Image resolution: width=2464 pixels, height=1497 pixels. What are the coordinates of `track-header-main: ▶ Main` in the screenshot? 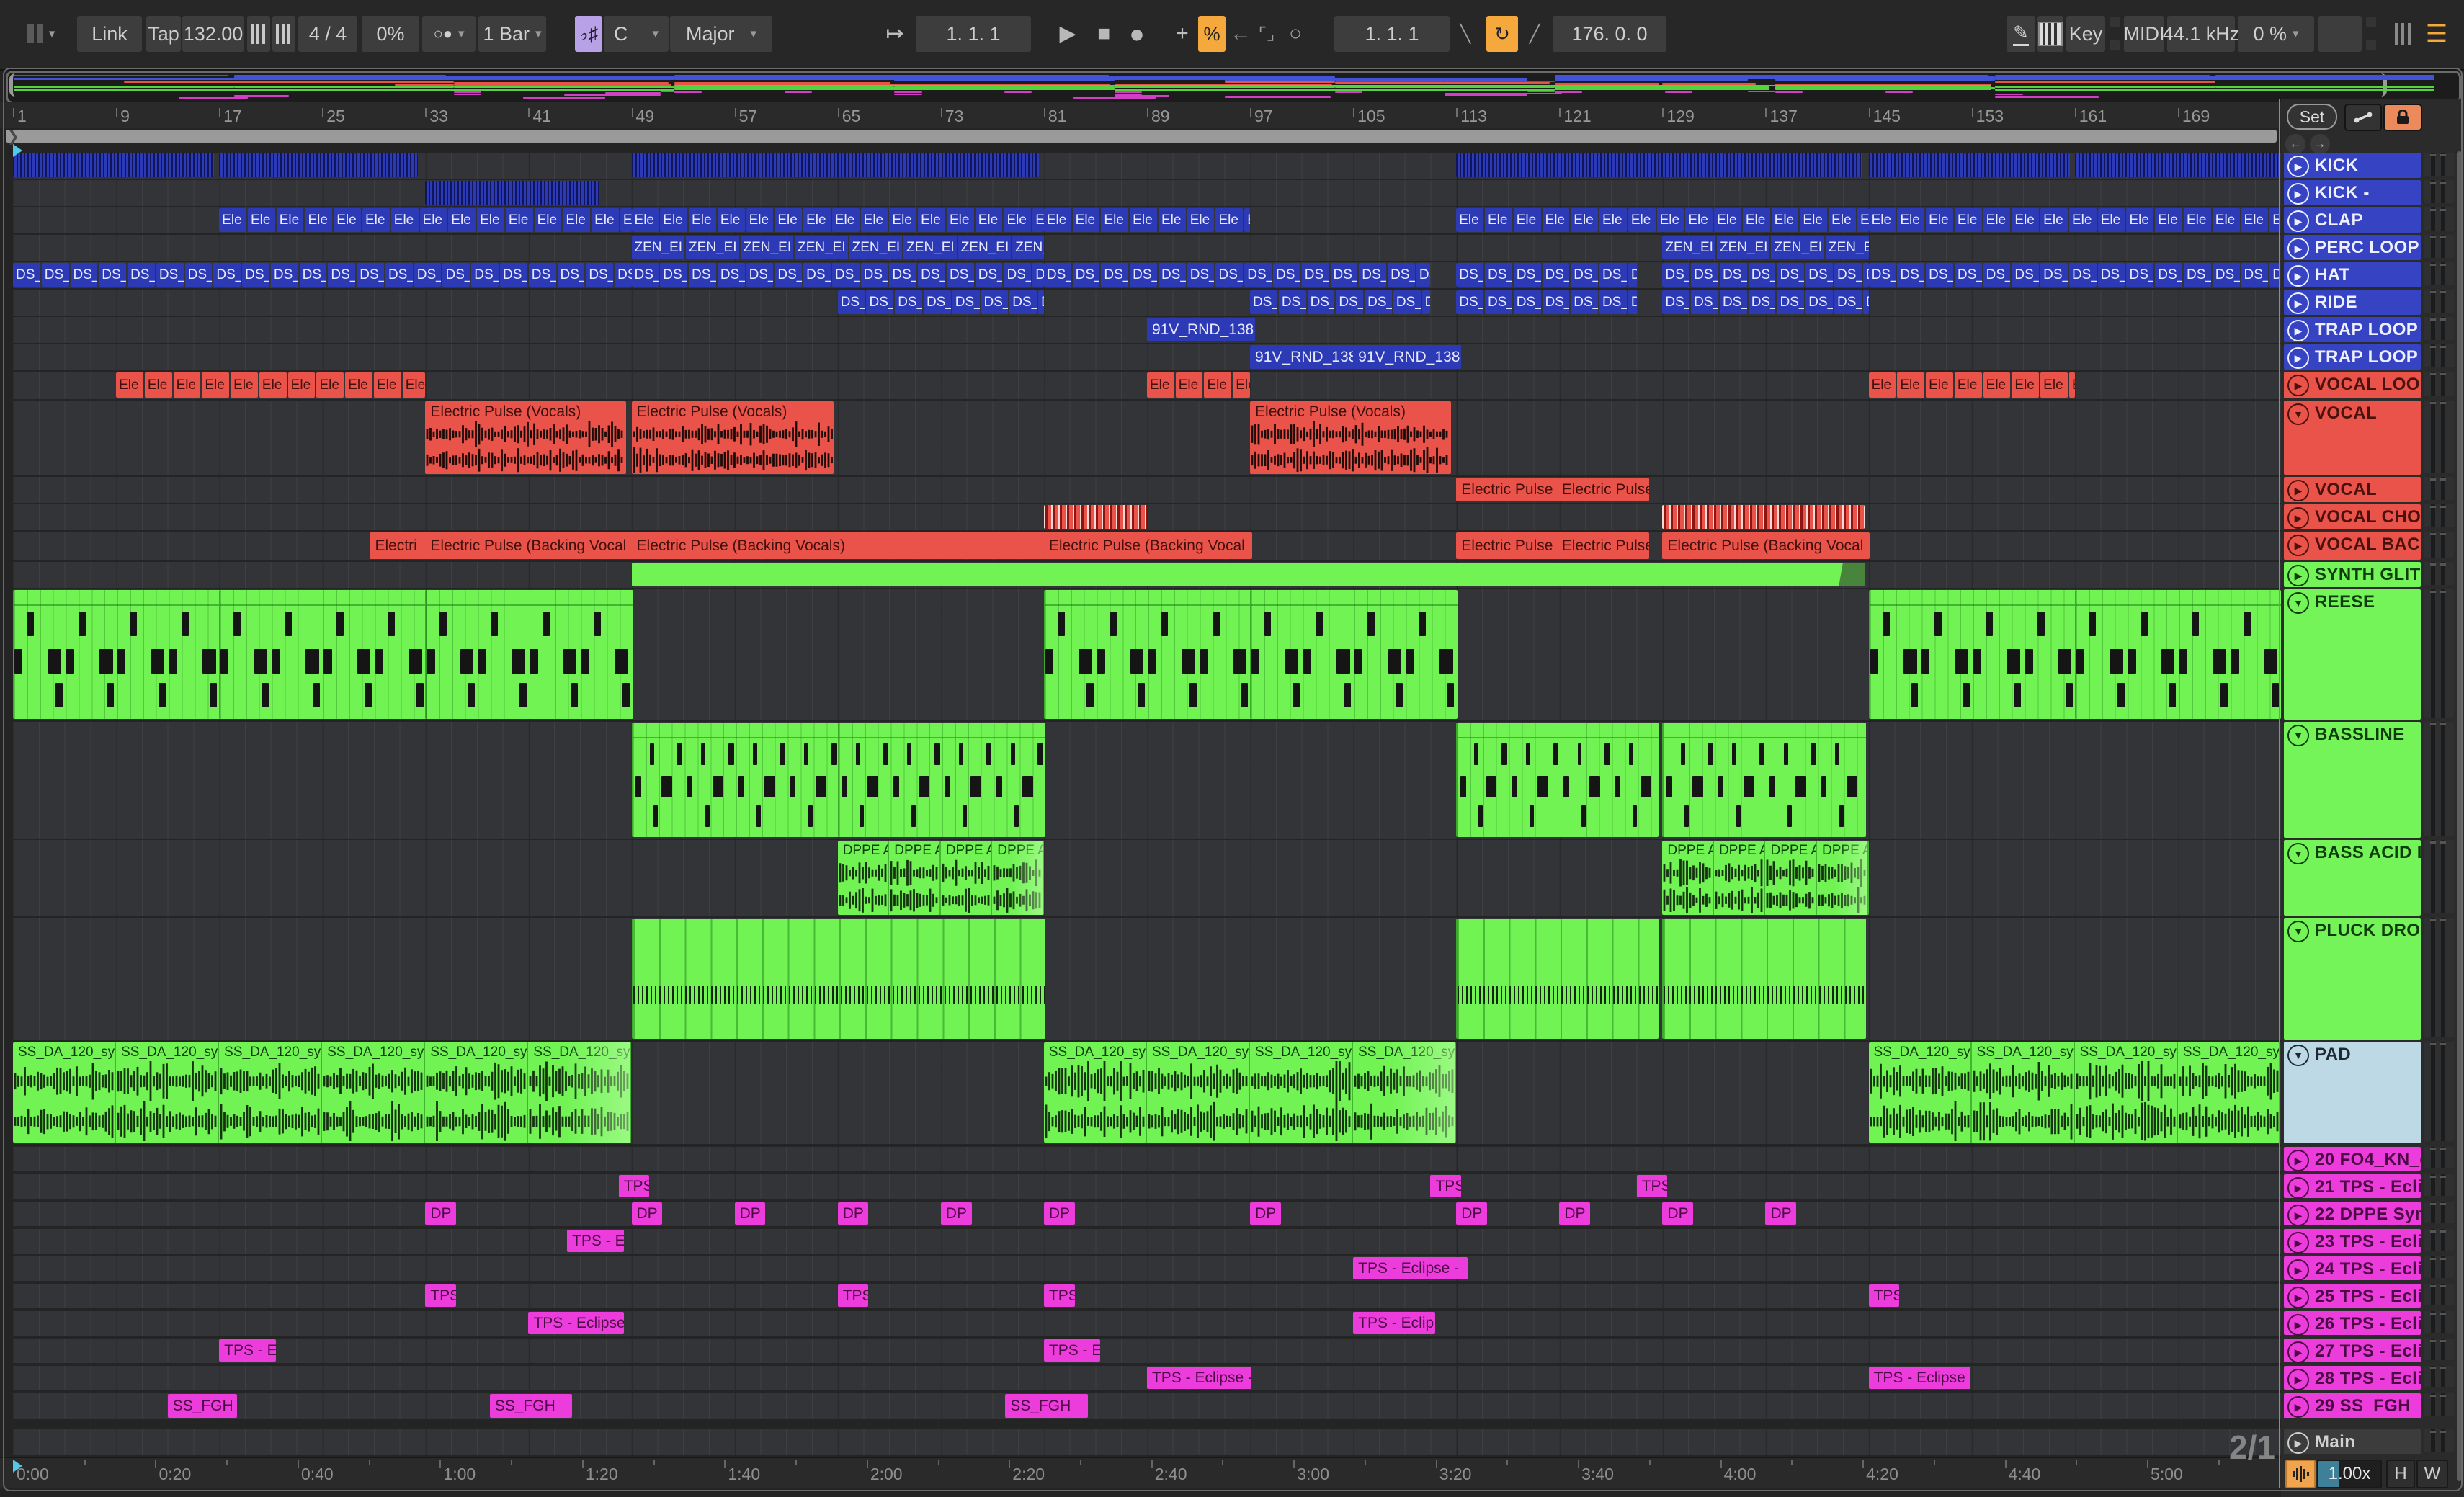 It's located at (2352, 1441).